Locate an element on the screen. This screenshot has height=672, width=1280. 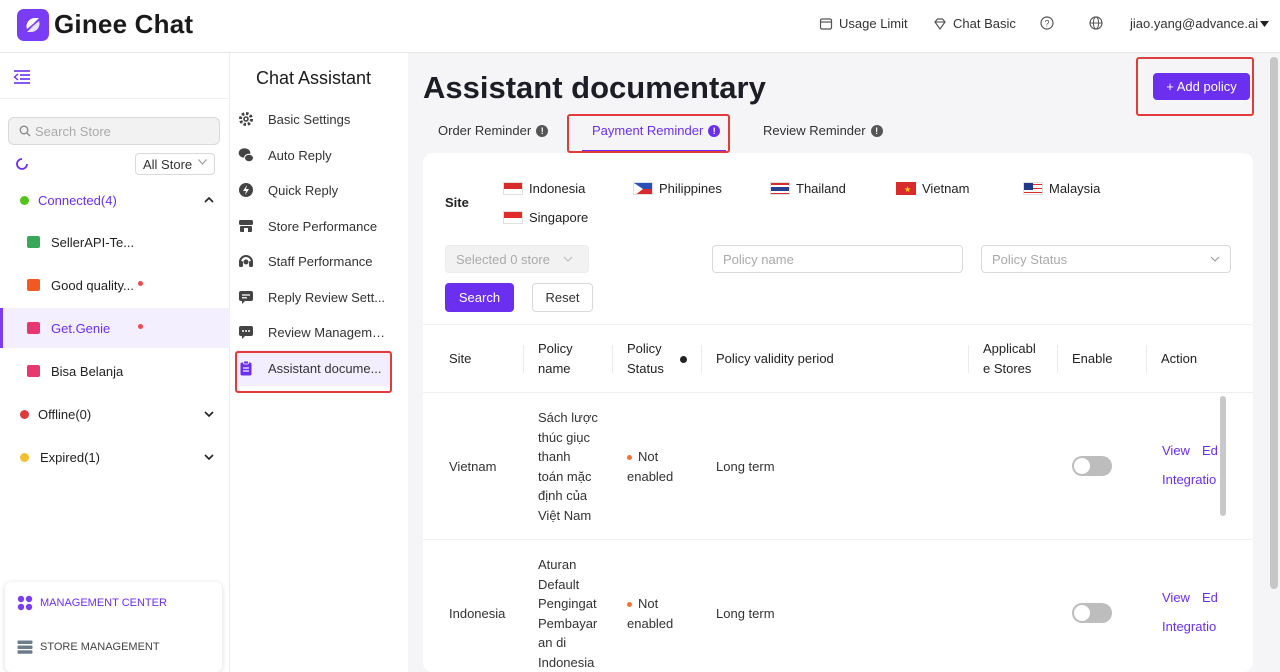
divider is located at coordinates (115, 98).